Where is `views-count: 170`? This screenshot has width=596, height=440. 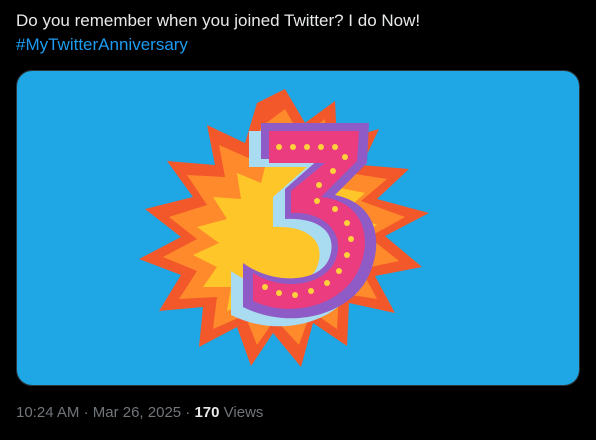
views-count: 170 is located at coordinates (206, 412).